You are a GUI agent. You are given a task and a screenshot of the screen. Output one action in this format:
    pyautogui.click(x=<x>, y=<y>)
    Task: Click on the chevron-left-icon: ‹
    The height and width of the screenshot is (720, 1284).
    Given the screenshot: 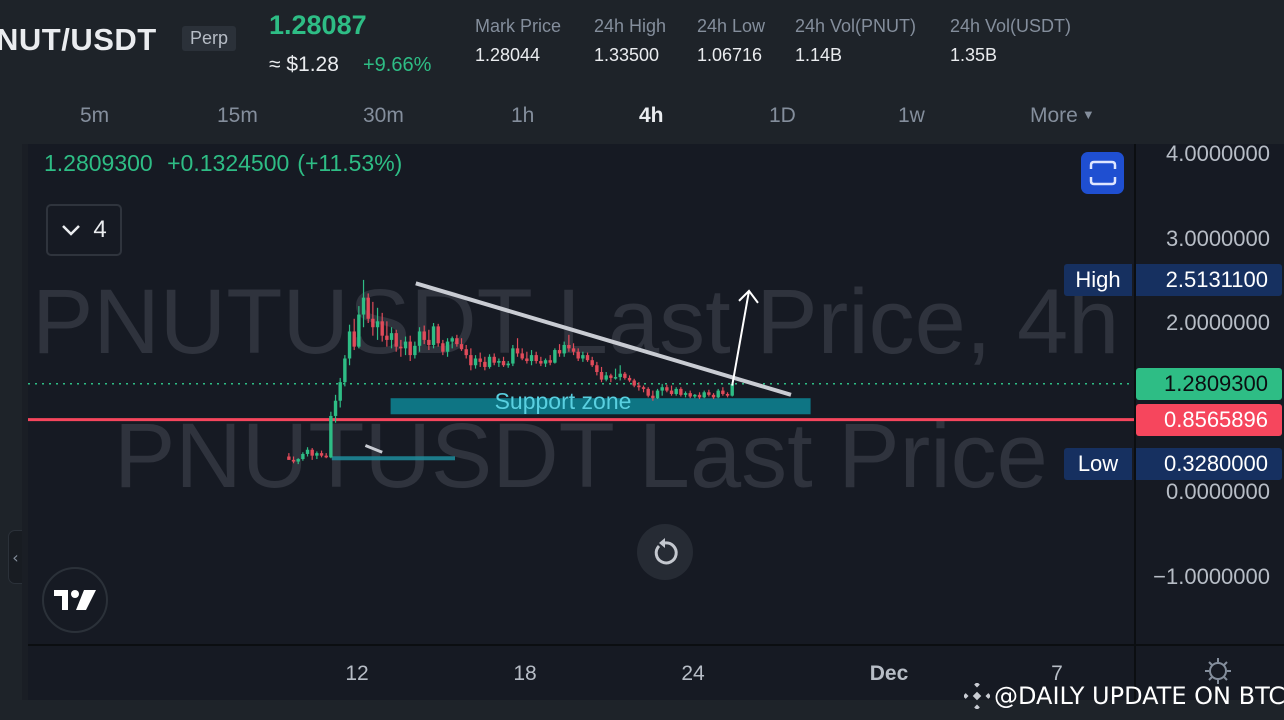 What is the action you would take?
    pyautogui.click(x=15, y=557)
    